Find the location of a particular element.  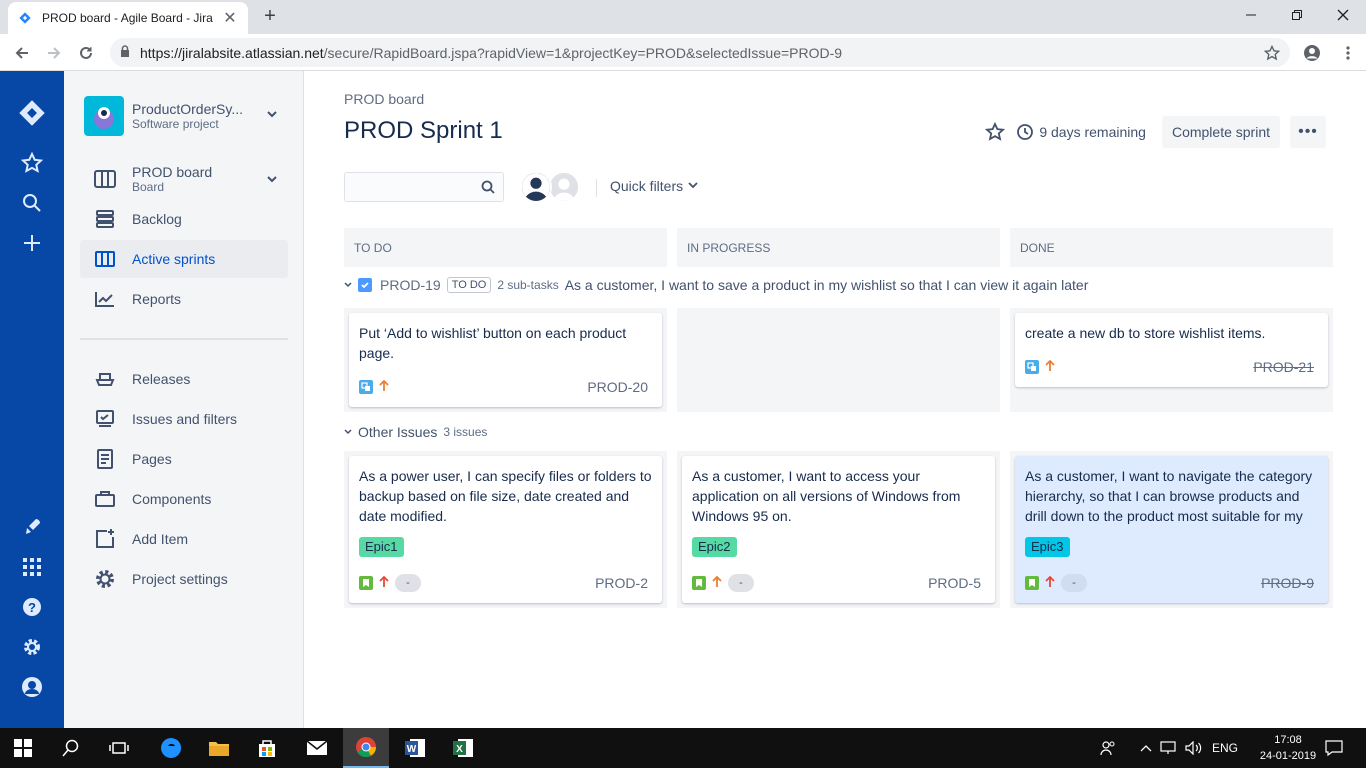

ship-icon is located at coordinates (105, 379).